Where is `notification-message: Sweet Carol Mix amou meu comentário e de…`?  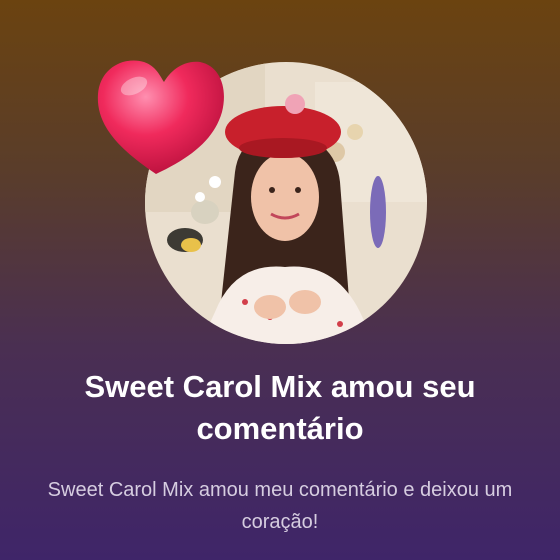
notification-message: Sweet Carol Mix amou meu comentário e de… is located at coordinates (280, 506).